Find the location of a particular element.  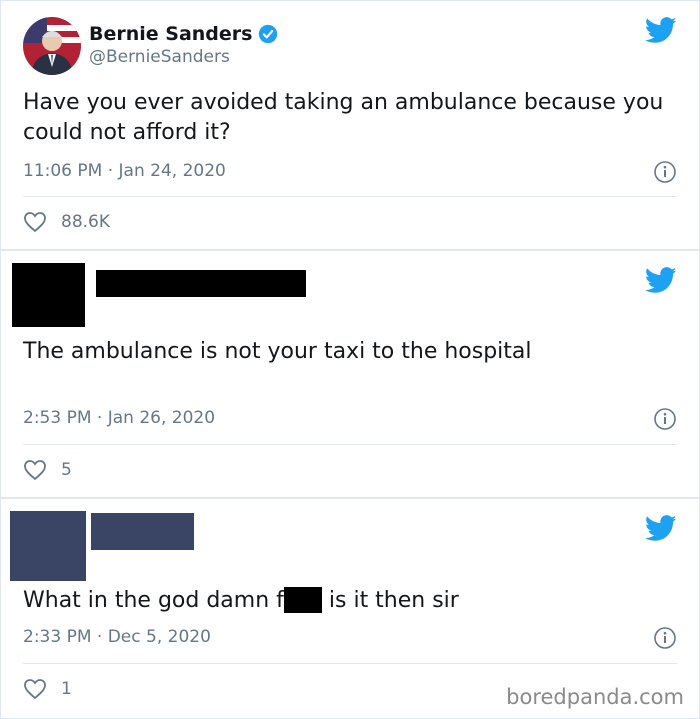

tweet-text-part-1: What in the god damn f is located at coordinates (153, 600).